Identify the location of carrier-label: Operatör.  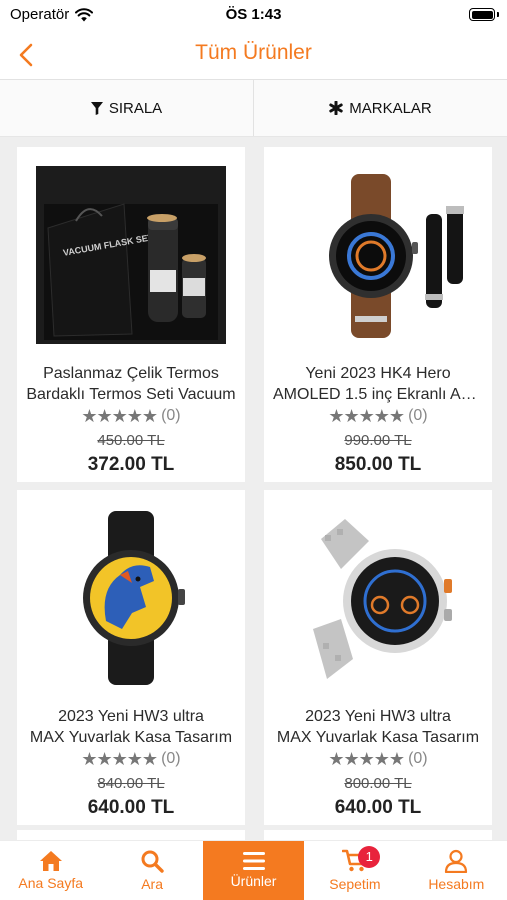
(40, 14).